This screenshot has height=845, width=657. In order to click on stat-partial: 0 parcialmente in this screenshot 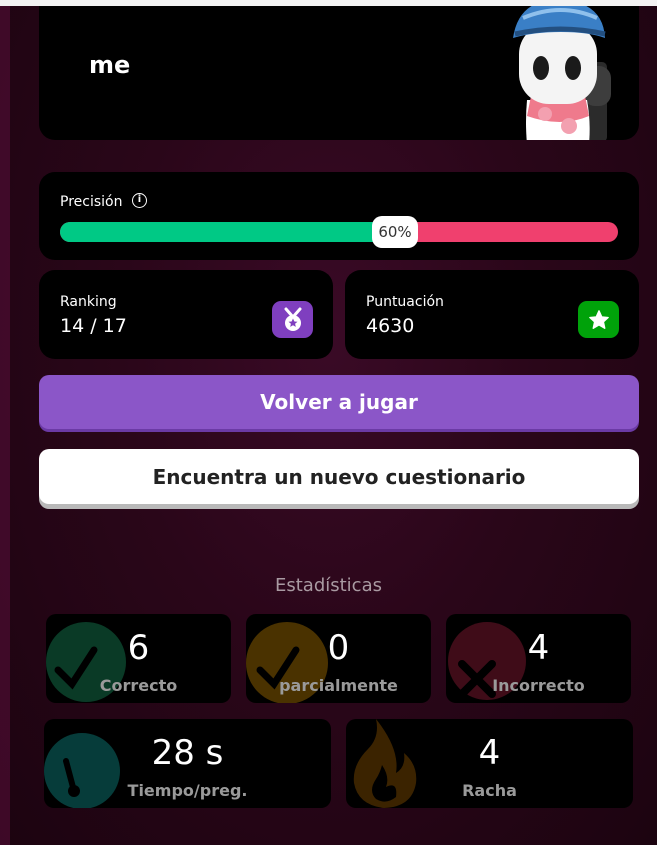, I will do `click(338, 658)`.